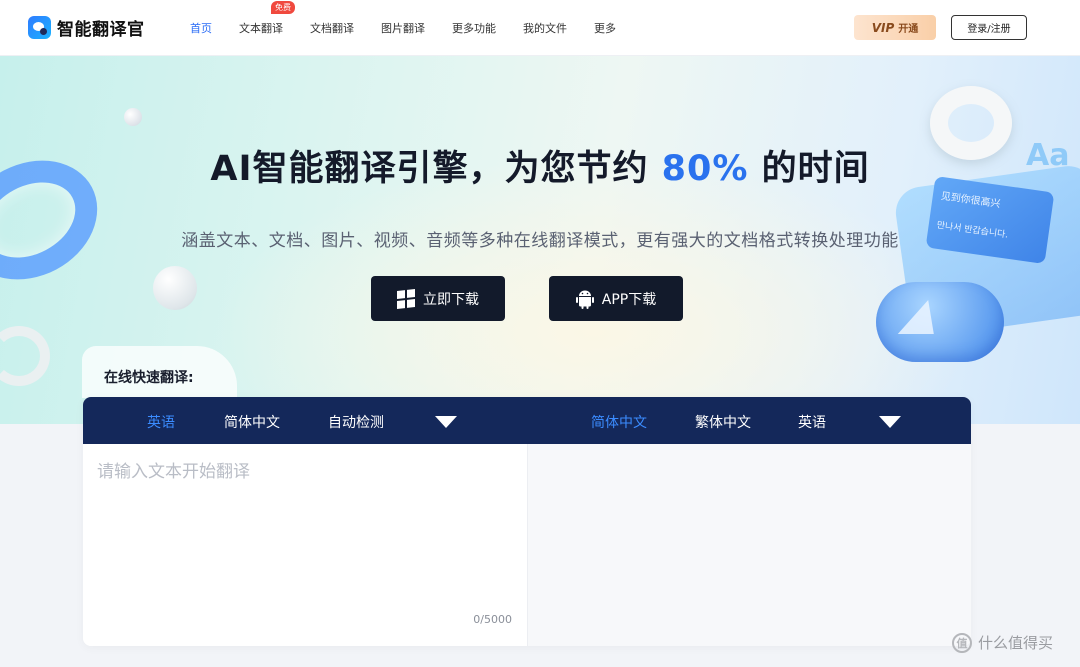 The image size is (1080, 667). I want to click on source-text-area: 0/5000, so click(305, 545).